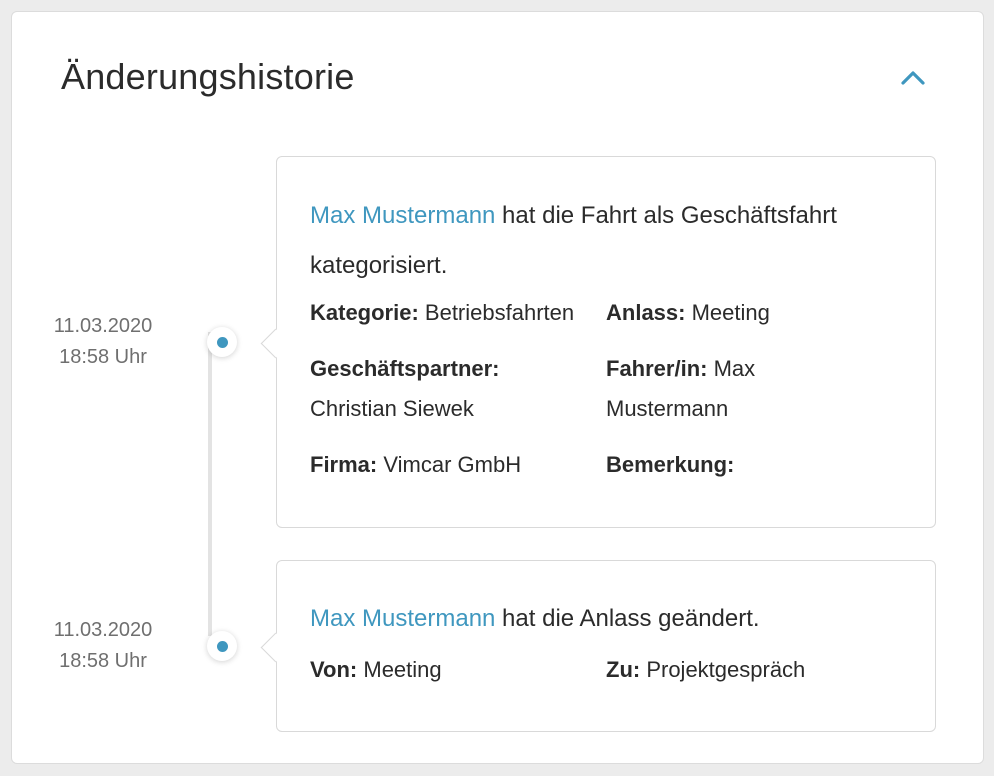  What do you see at coordinates (210, 484) in the screenshot?
I see `timeline-line` at bounding box center [210, 484].